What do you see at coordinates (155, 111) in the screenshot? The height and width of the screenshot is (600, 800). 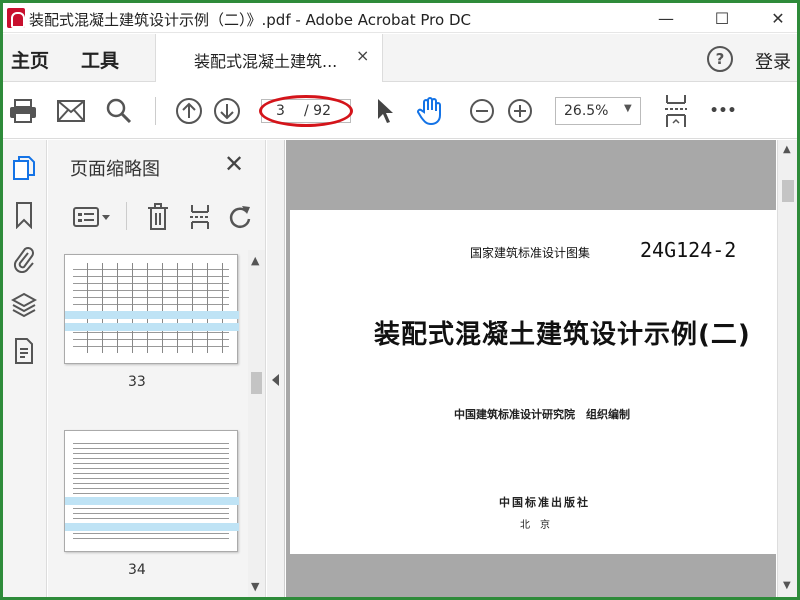 I see `toolbar-divider` at bounding box center [155, 111].